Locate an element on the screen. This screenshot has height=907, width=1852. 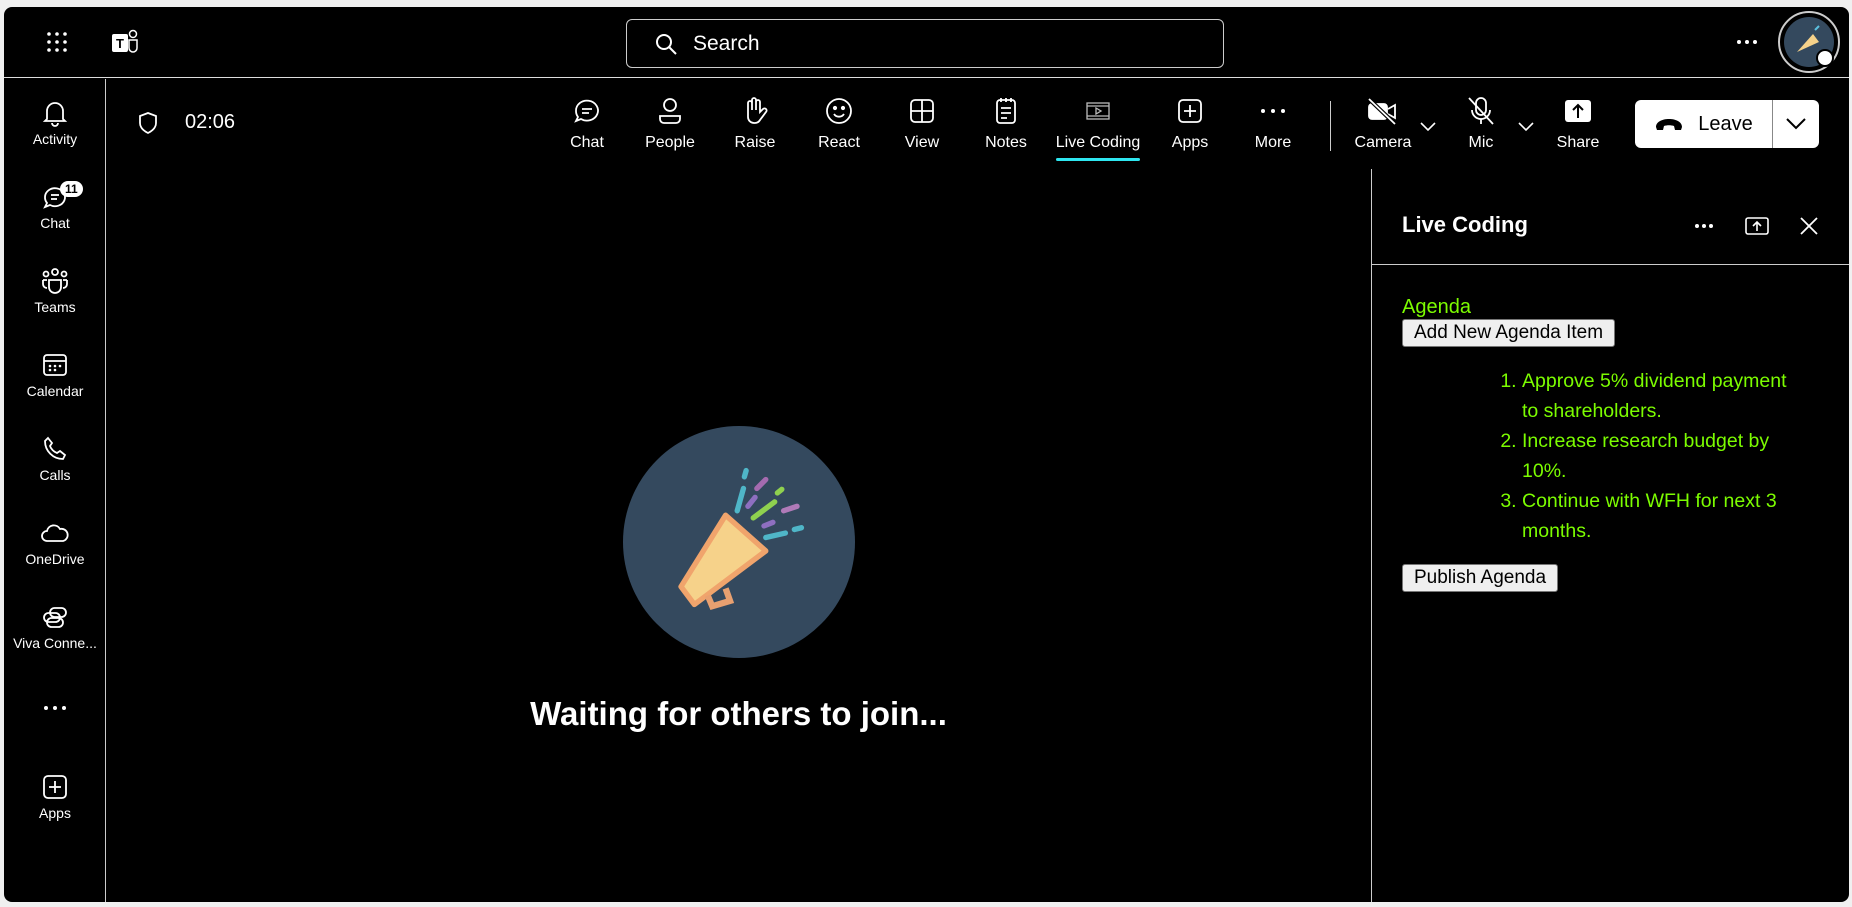
live-coding-icon is located at coordinates (1098, 111).